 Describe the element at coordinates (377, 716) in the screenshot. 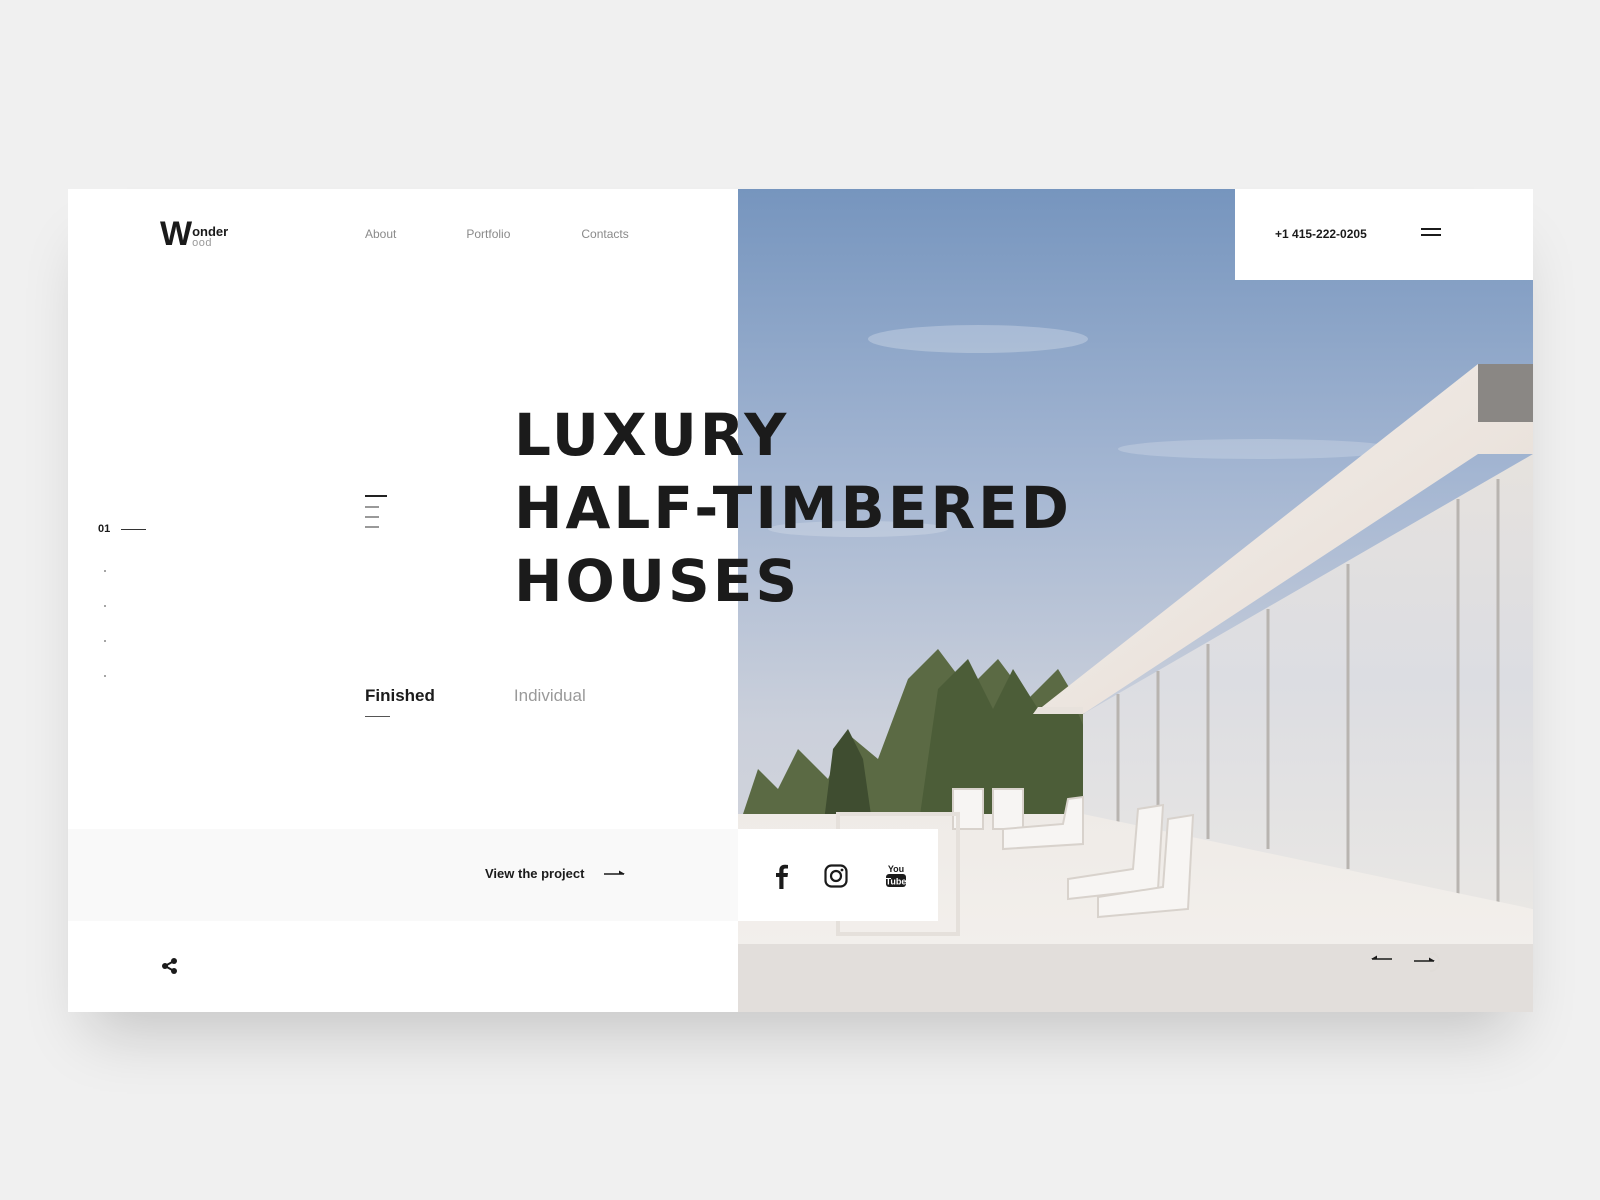

I see `active-tab-underline` at that location.